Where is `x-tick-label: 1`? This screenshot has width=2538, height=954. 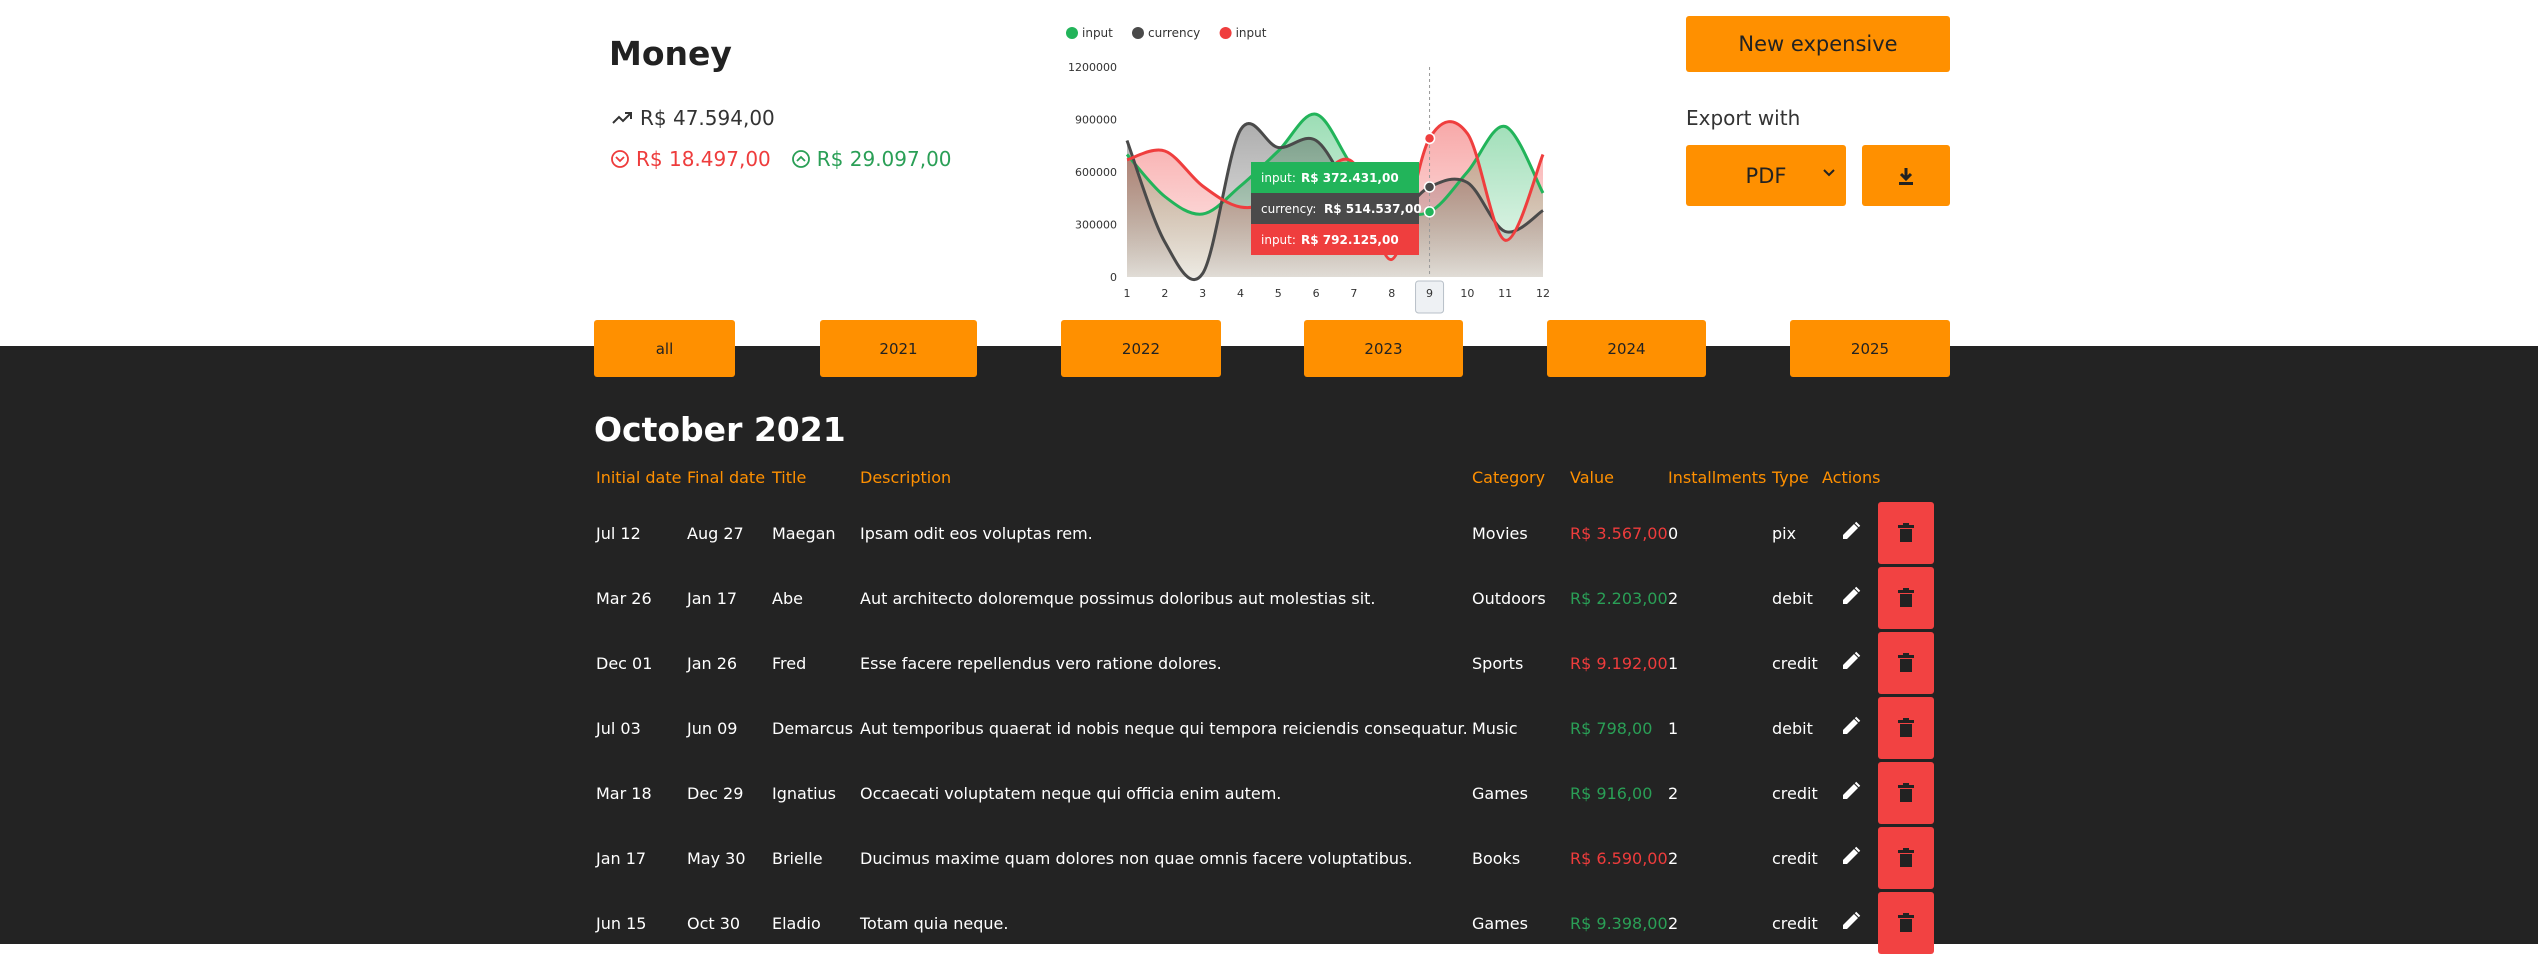 x-tick-label: 1 is located at coordinates (1127, 293).